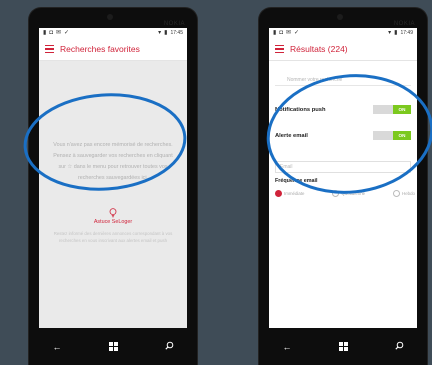 The height and width of the screenshot is (365, 432). I want to click on email-alert-label: Alerte email, so click(291, 135).